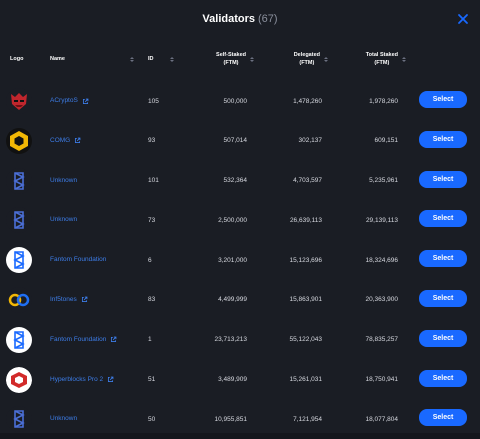  I want to click on delegated-value: 302,137, so click(310, 141).